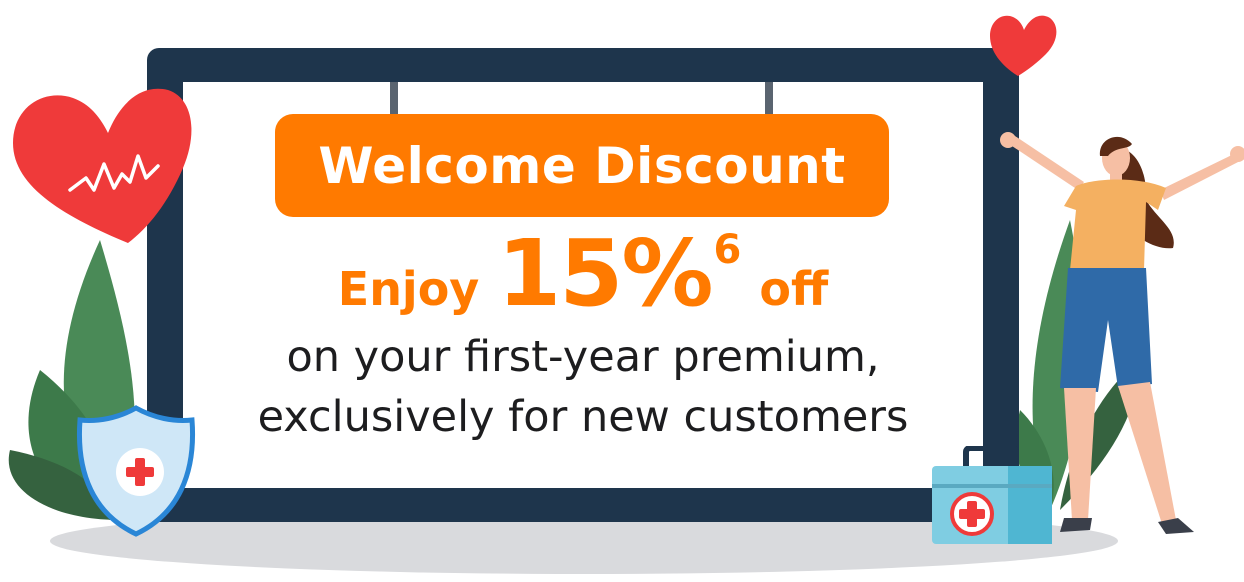 This screenshot has height=582, width=1244. What do you see at coordinates (136, 471) in the screenshot?
I see `shield-cross-icon` at bounding box center [136, 471].